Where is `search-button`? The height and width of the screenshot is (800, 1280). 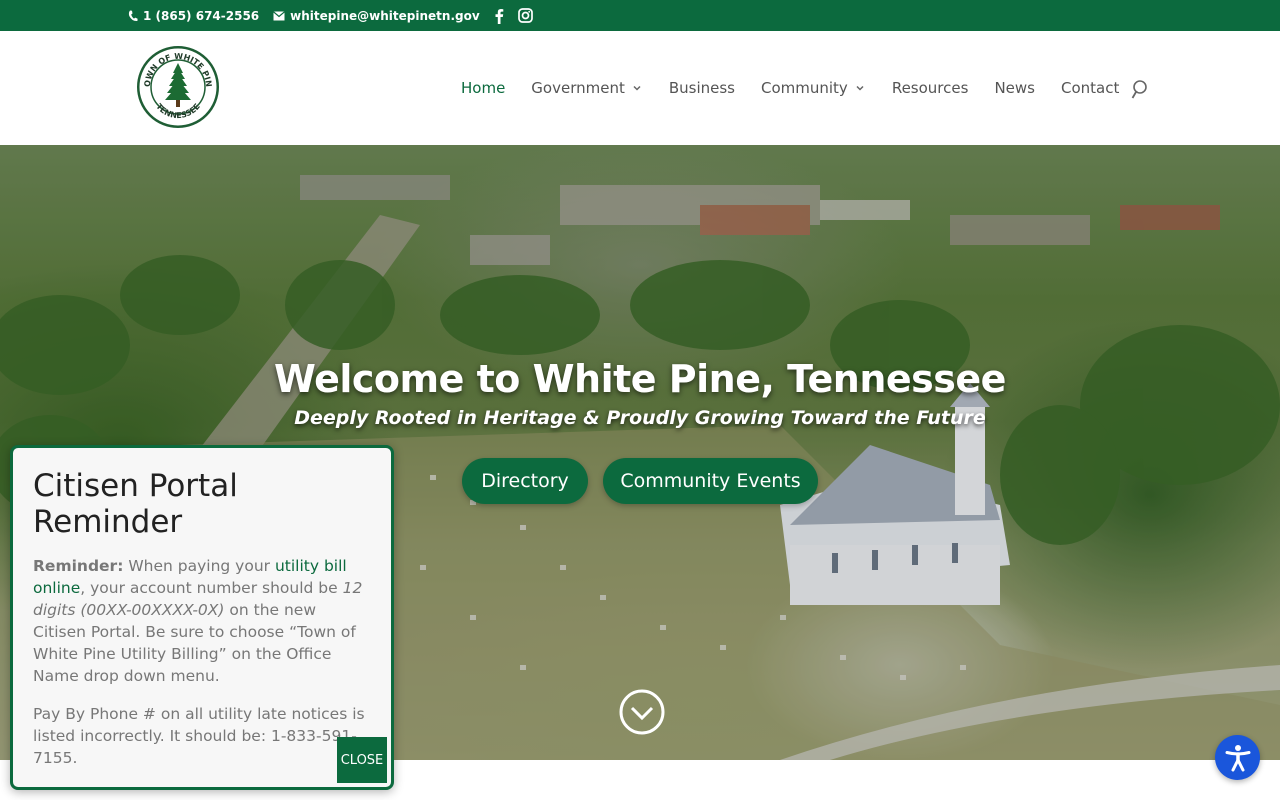 search-button is located at coordinates (1142, 90).